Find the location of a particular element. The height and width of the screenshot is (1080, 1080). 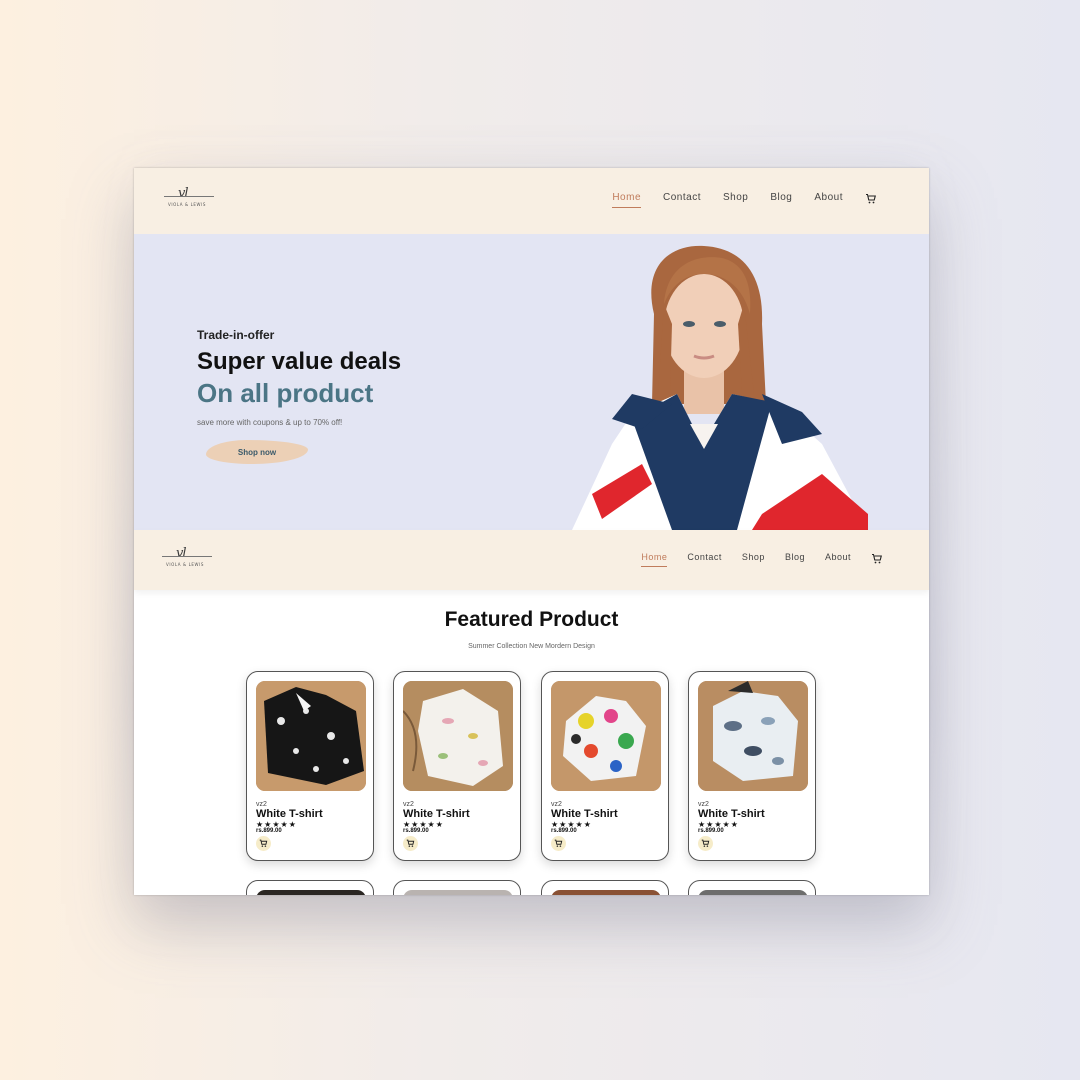

featured-title: Featured Product is located at coordinates (531, 619).